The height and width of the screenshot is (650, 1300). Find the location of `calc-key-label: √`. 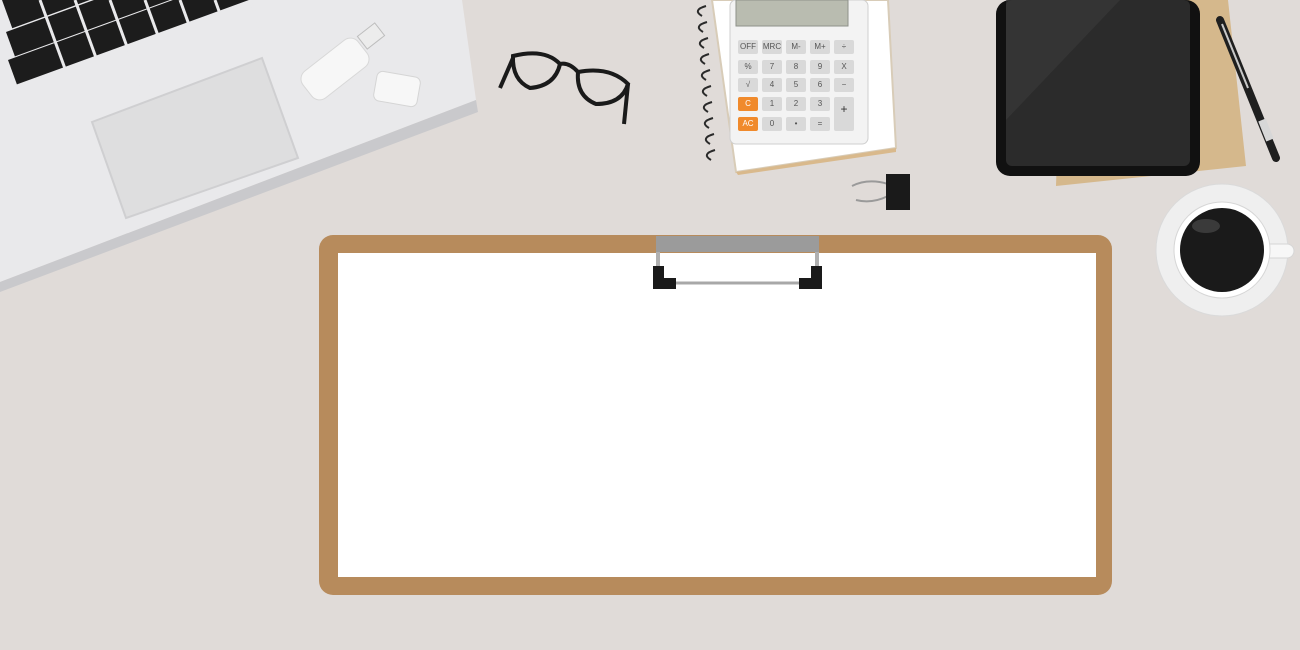

calc-key-label: √ is located at coordinates (748, 84).